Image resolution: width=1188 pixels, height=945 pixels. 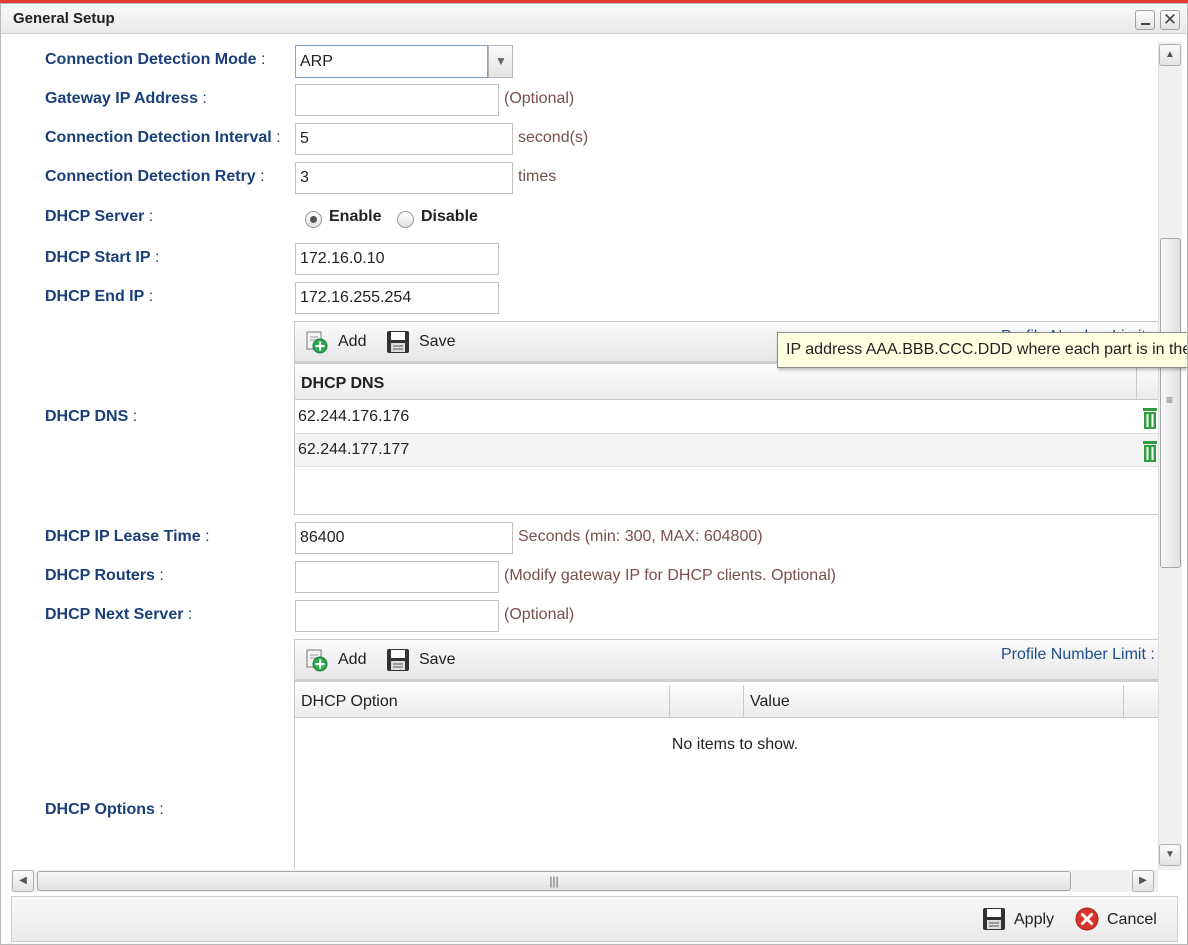 I want to click on detection-mode-select: ARP ▼, so click(x=404, y=61).